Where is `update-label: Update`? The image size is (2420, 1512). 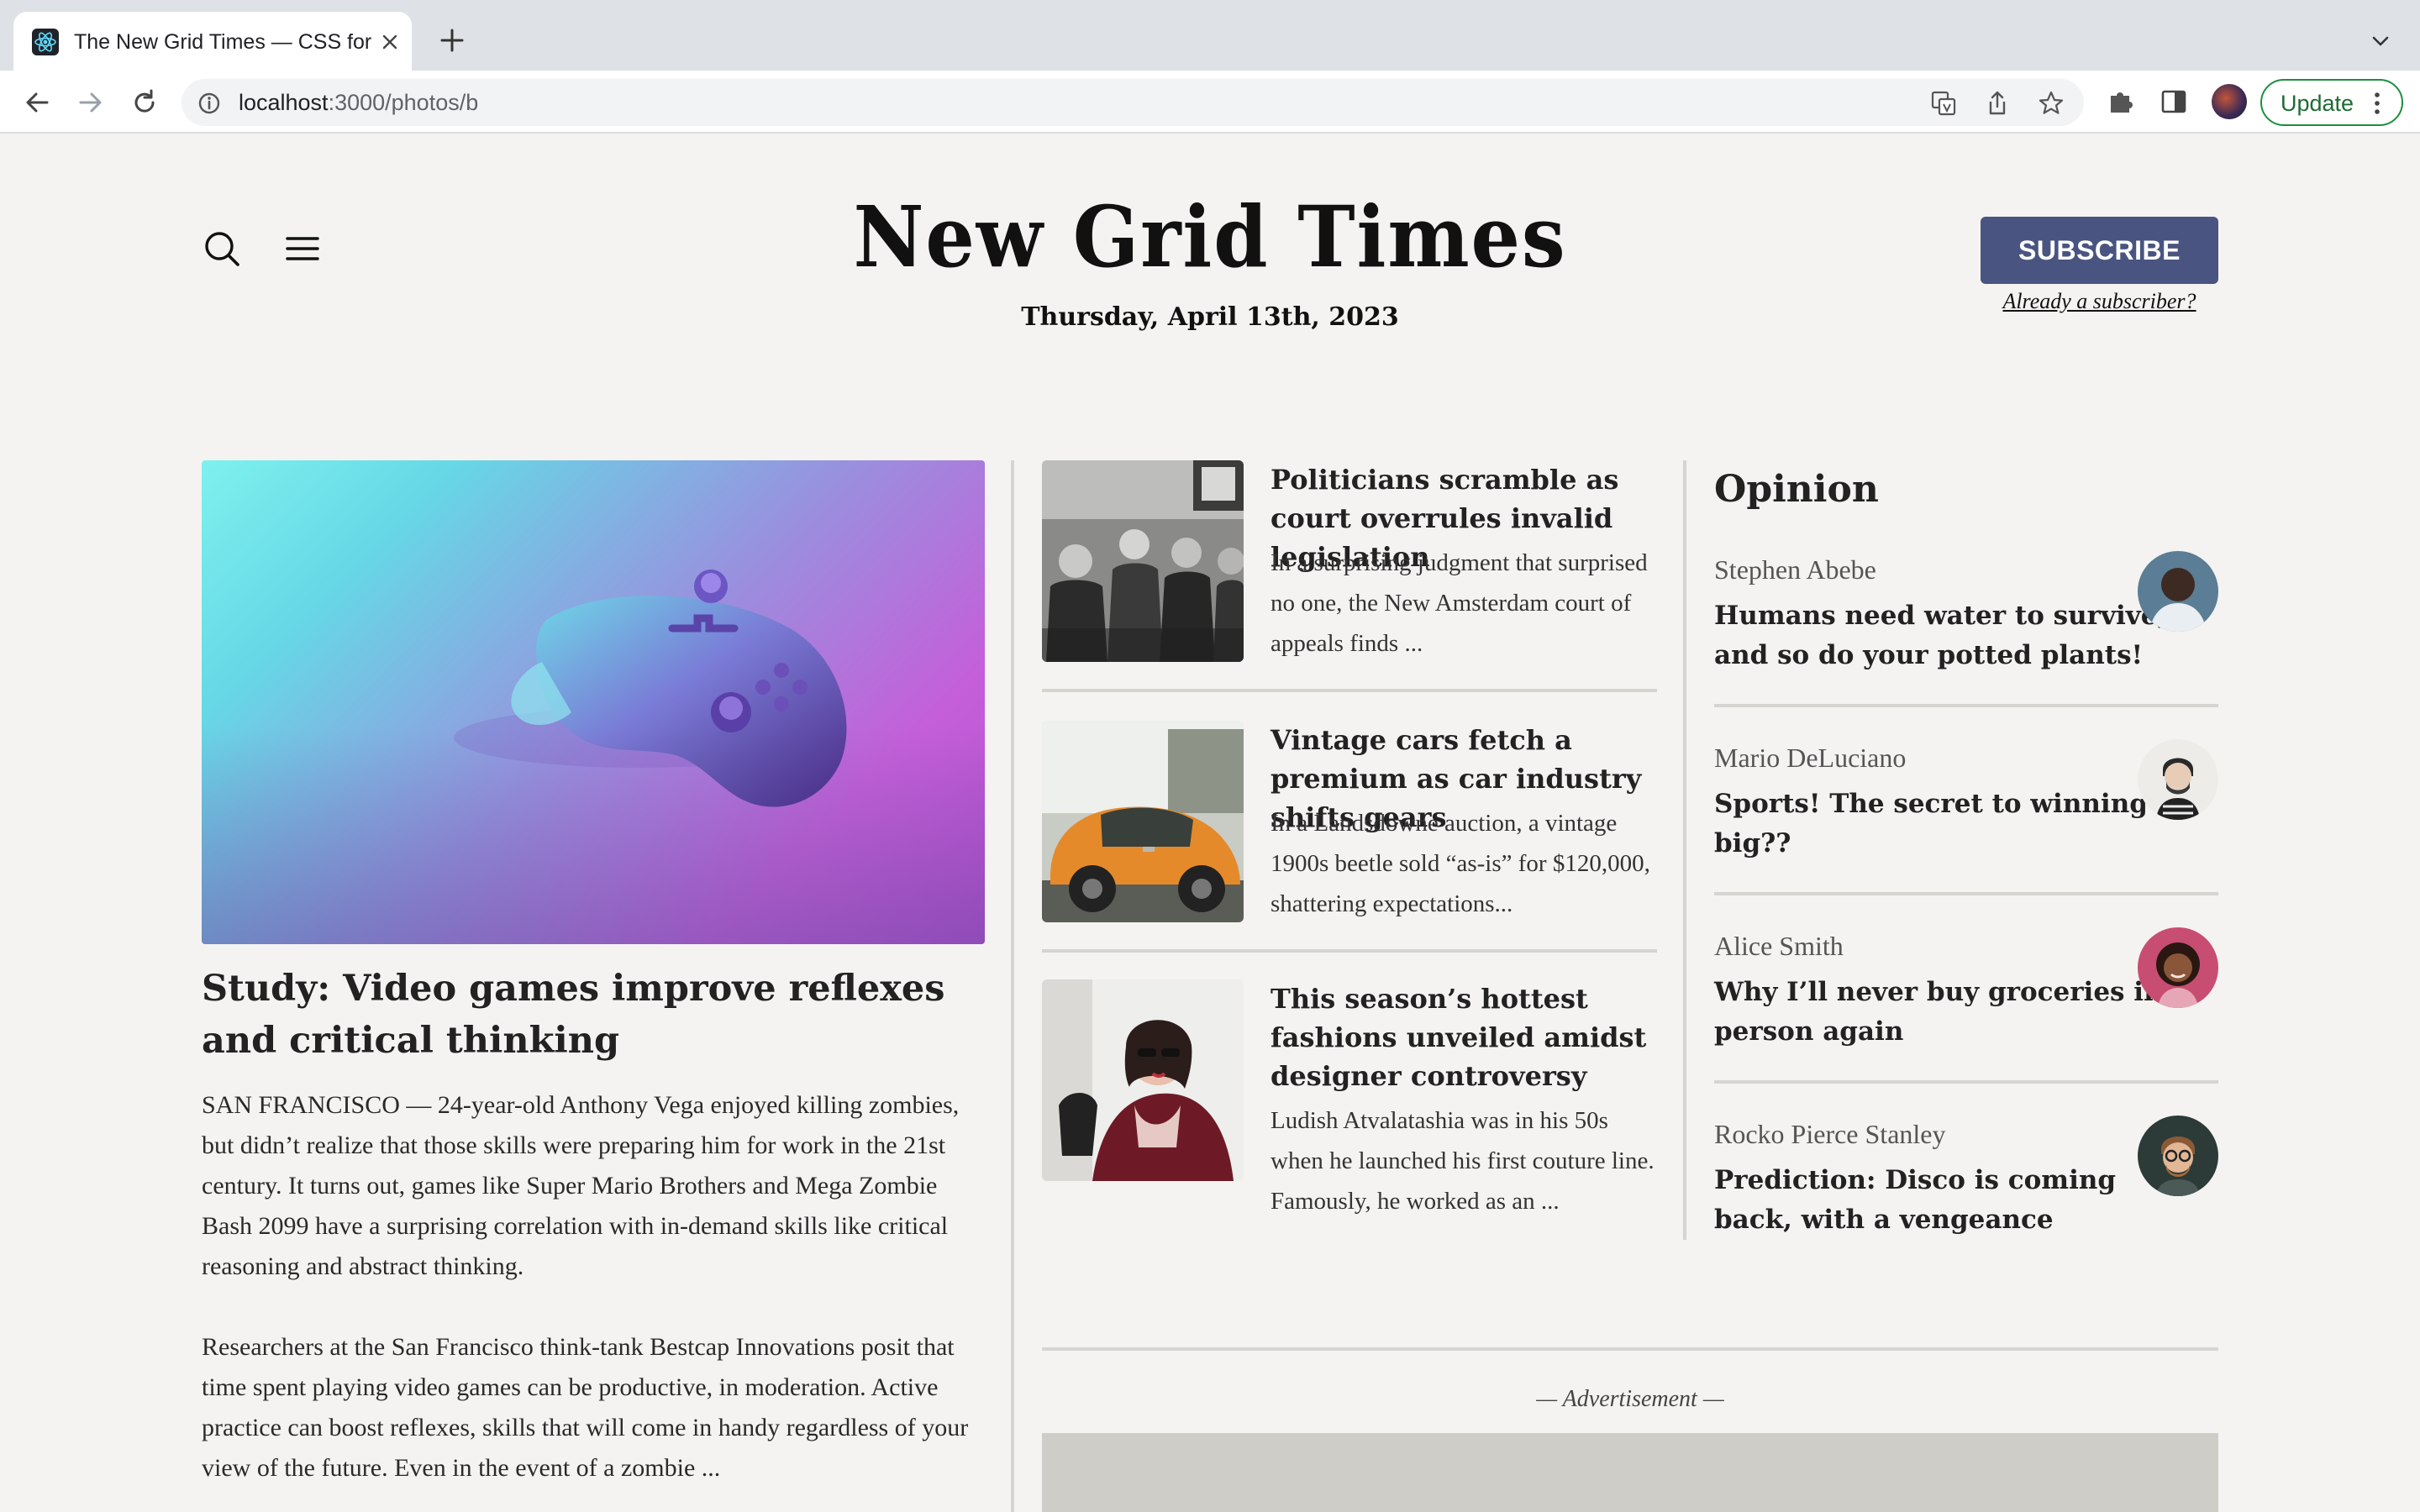 update-label: Update is located at coordinates (2317, 103).